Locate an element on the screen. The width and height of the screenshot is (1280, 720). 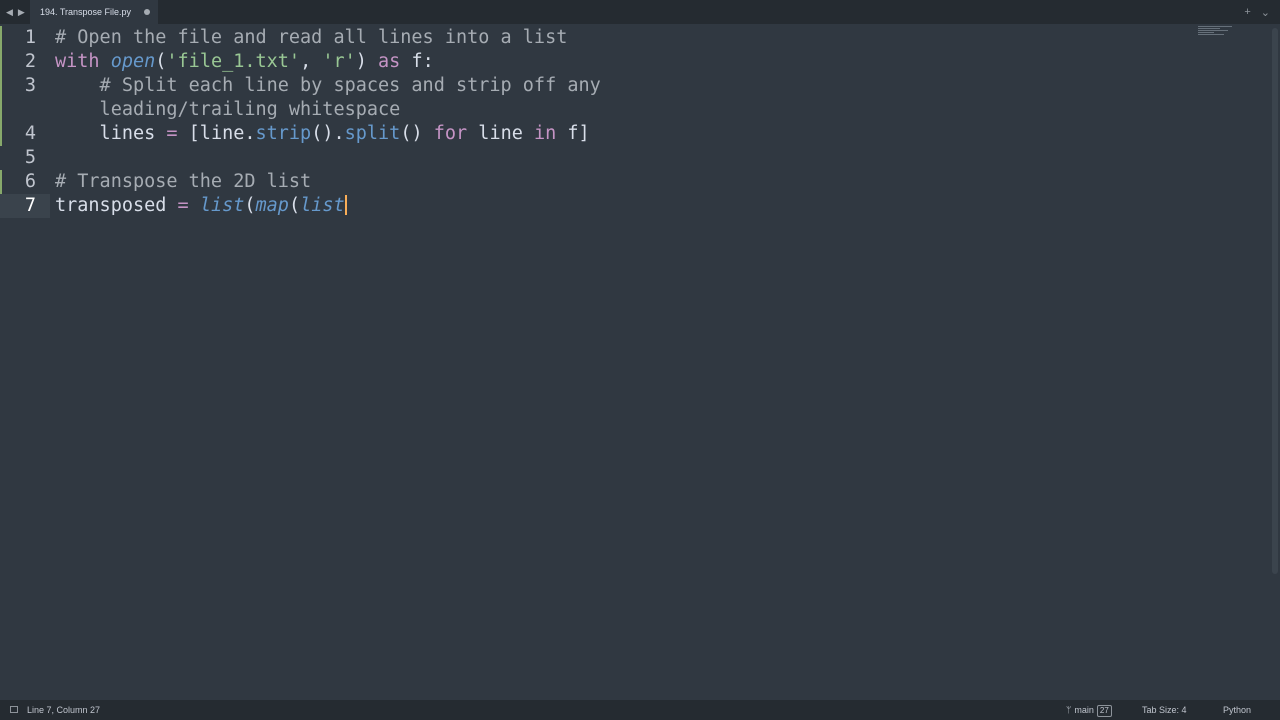
code-line: 7 transposed = list(map(list is located at coordinates (633, 206).